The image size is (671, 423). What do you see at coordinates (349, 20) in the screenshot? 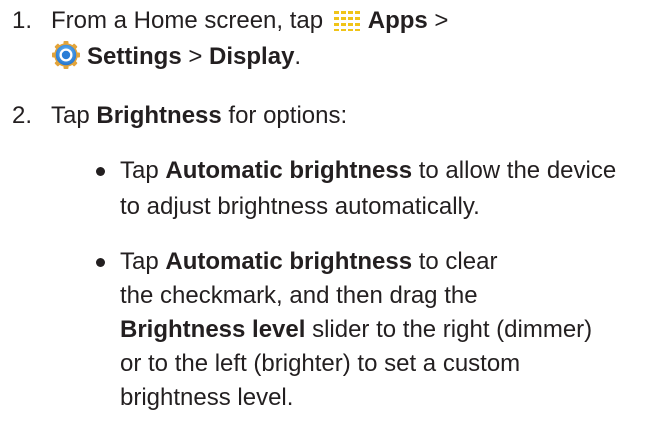
I see `apps-grid-icon` at bounding box center [349, 20].